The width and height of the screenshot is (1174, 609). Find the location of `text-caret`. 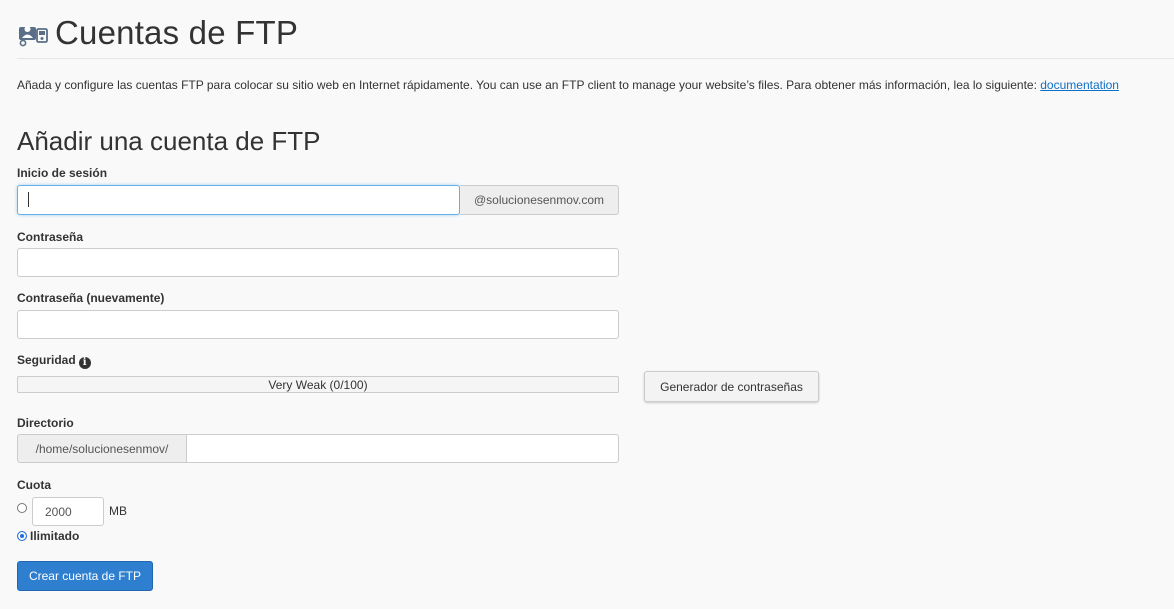

text-caret is located at coordinates (28, 199).